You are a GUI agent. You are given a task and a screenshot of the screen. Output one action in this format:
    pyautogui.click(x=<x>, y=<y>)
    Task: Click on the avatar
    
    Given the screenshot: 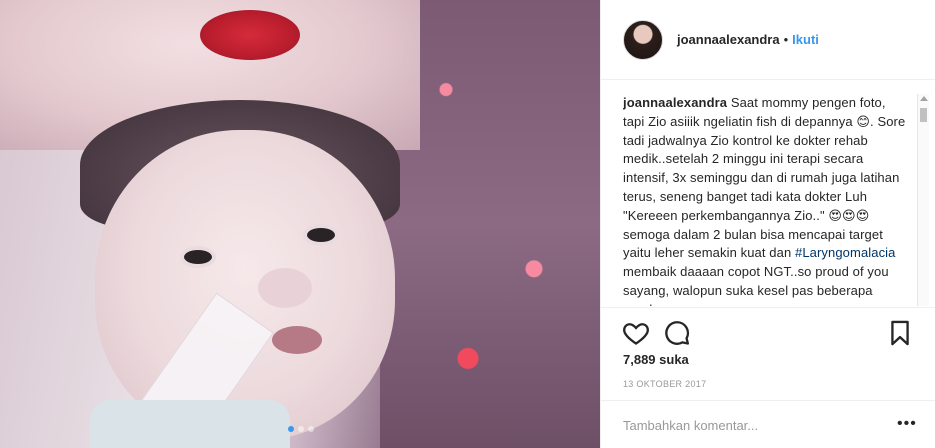 What is the action you would take?
    pyautogui.click(x=643, y=39)
    